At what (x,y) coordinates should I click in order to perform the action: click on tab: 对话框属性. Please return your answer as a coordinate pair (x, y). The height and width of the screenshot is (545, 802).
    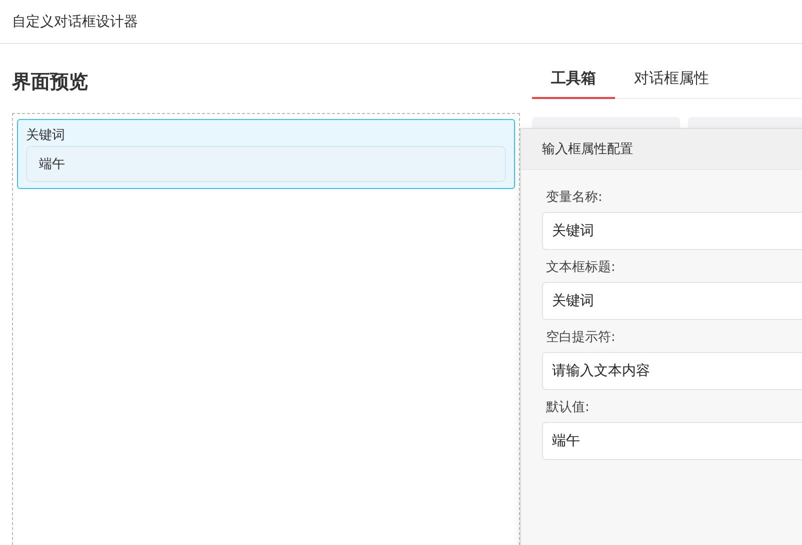
    Looking at the image, I should click on (671, 84).